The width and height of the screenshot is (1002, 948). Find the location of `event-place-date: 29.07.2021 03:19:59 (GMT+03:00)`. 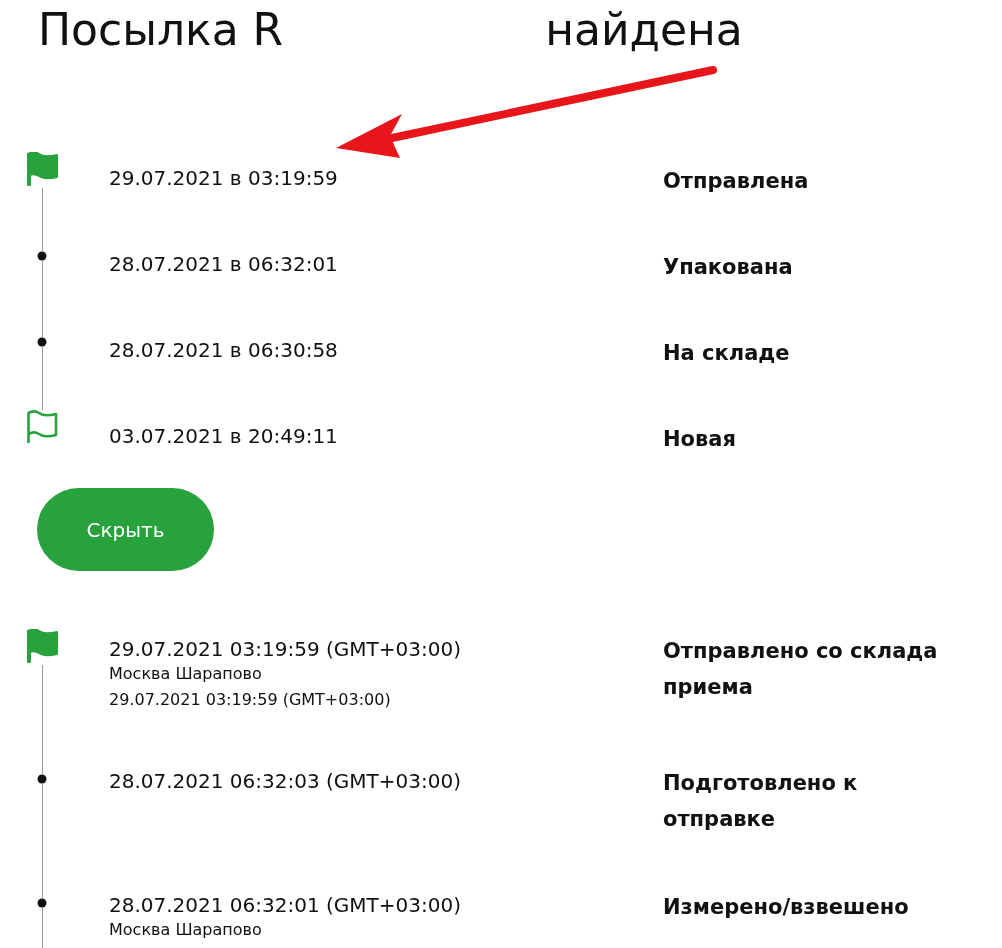

event-place-date: 29.07.2021 03:19:59 (GMT+03:00) is located at coordinates (250, 700).